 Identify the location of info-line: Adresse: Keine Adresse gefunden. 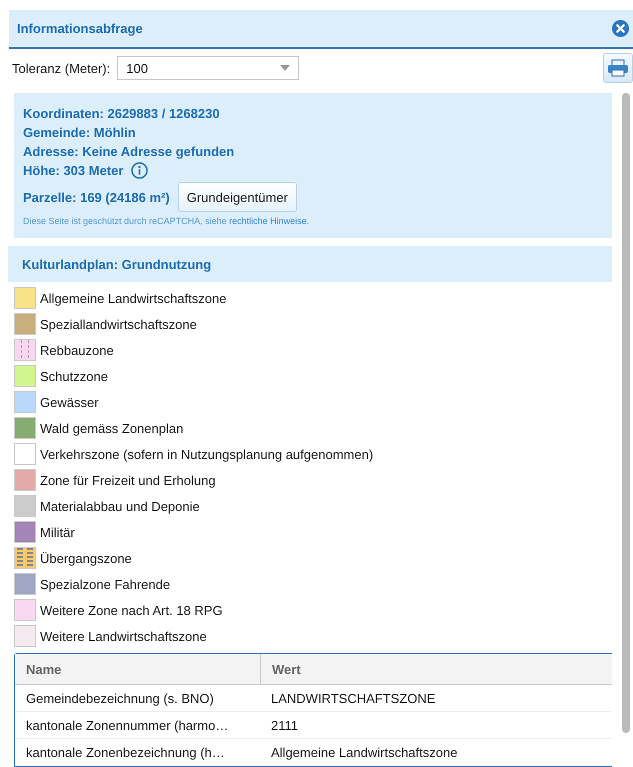
(128, 152).